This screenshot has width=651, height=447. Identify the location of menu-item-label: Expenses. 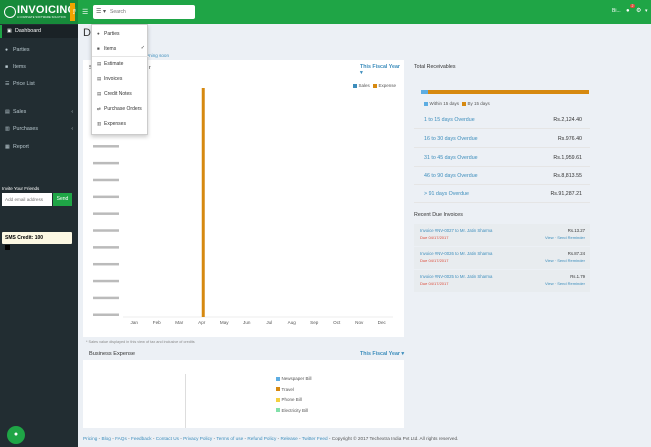
(115, 124).